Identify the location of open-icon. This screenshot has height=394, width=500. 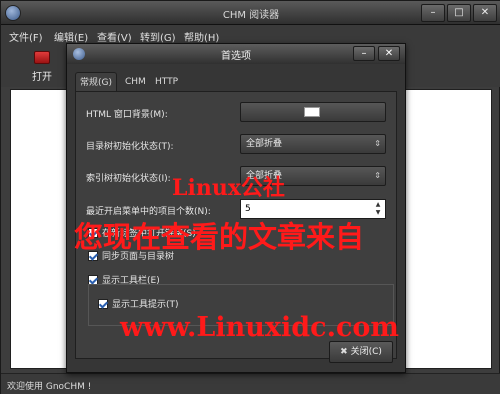
(42, 57).